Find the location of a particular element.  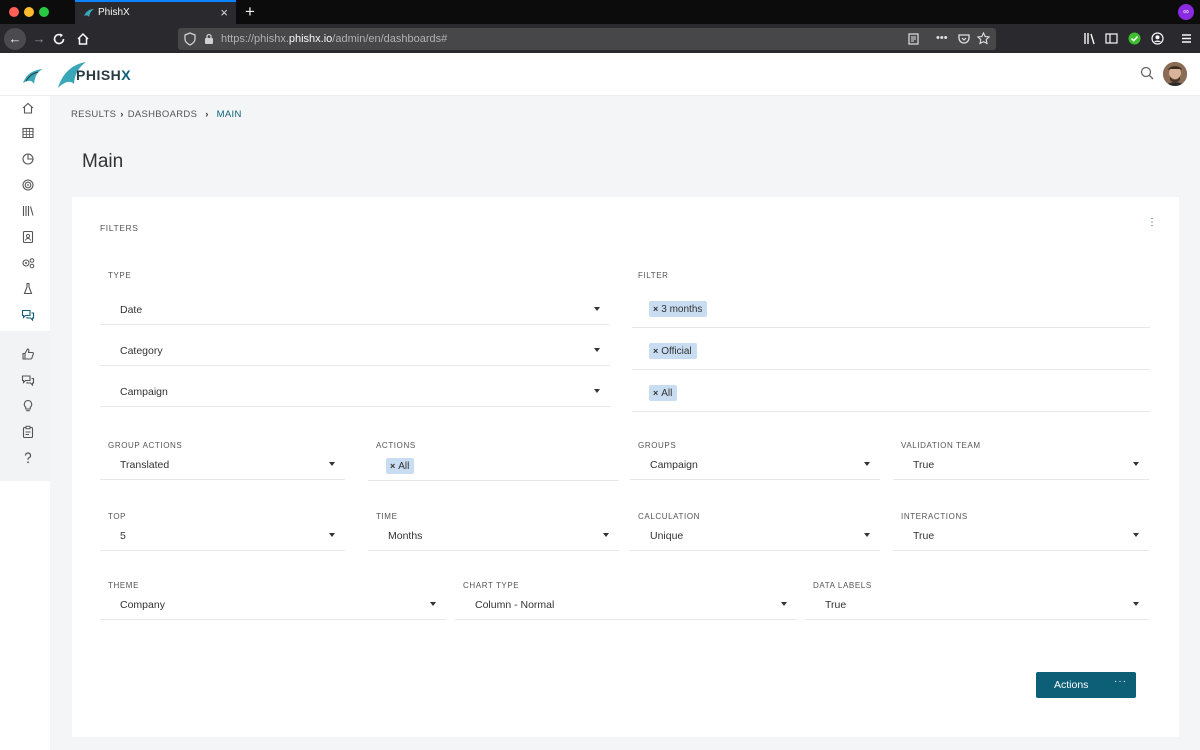

tracking-shield-icon is located at coordinates (190, 39).